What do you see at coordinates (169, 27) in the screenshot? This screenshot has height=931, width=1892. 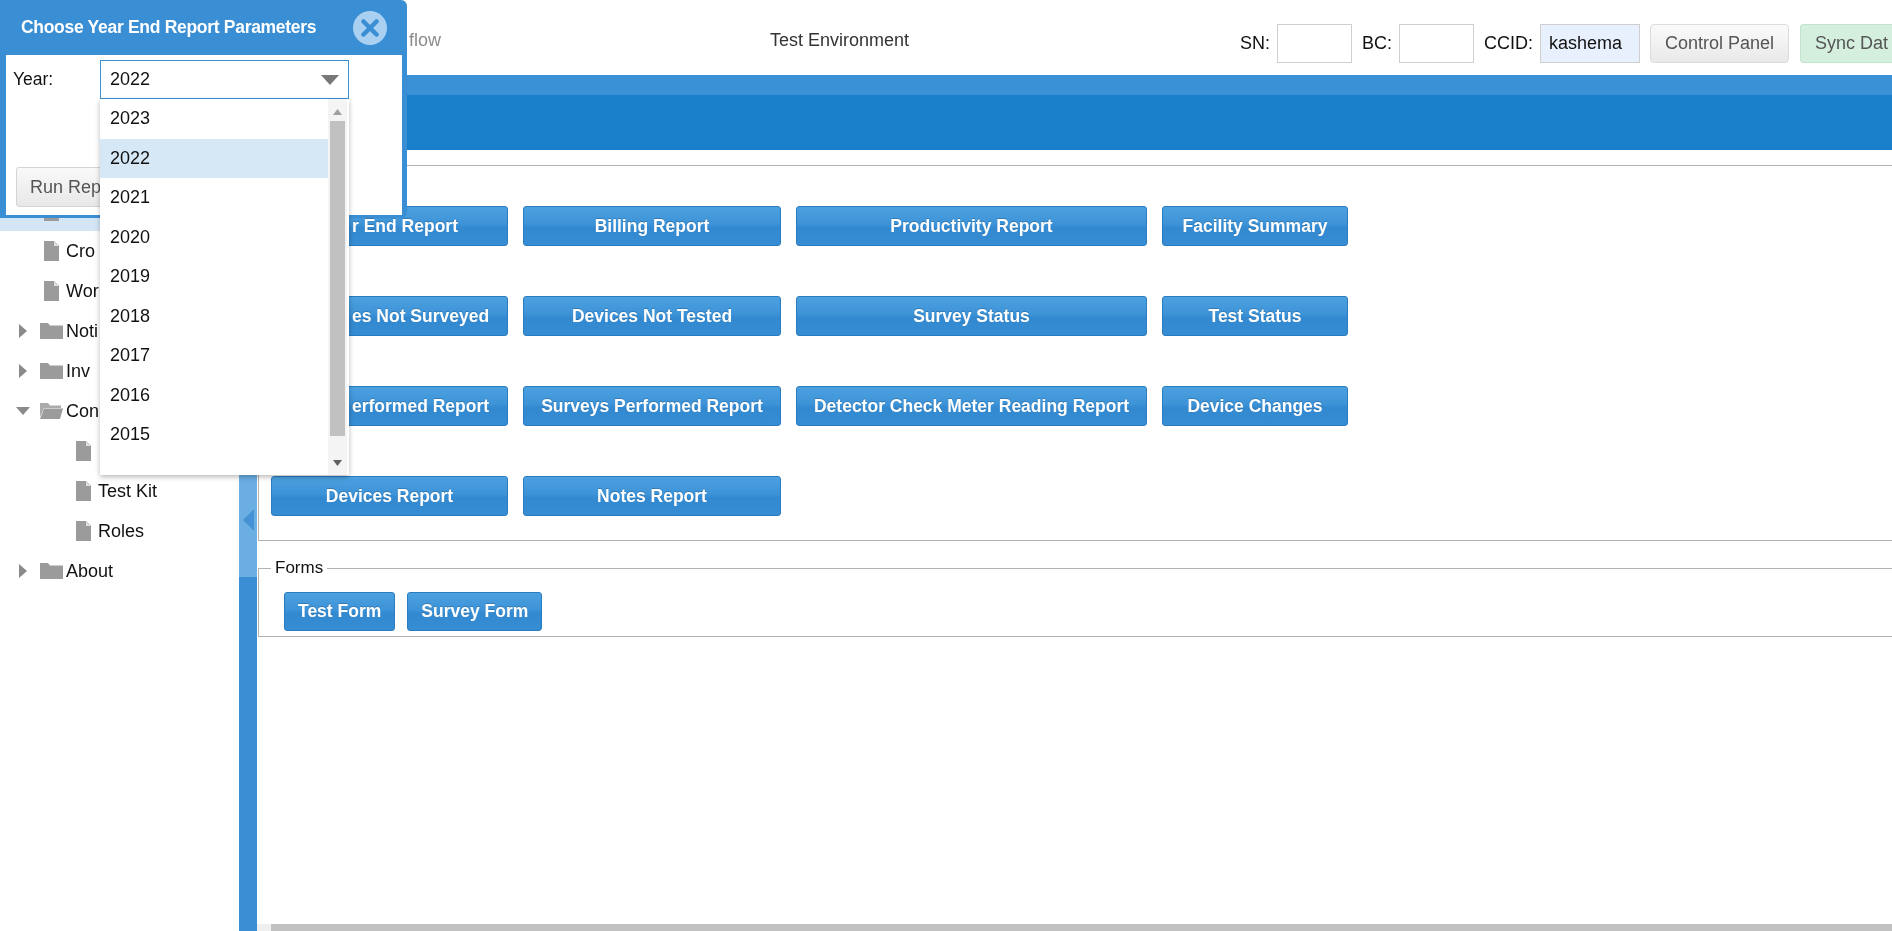 I see `dialog-title: Choose Year End Report Parameters` at bounding box center [169, 27].